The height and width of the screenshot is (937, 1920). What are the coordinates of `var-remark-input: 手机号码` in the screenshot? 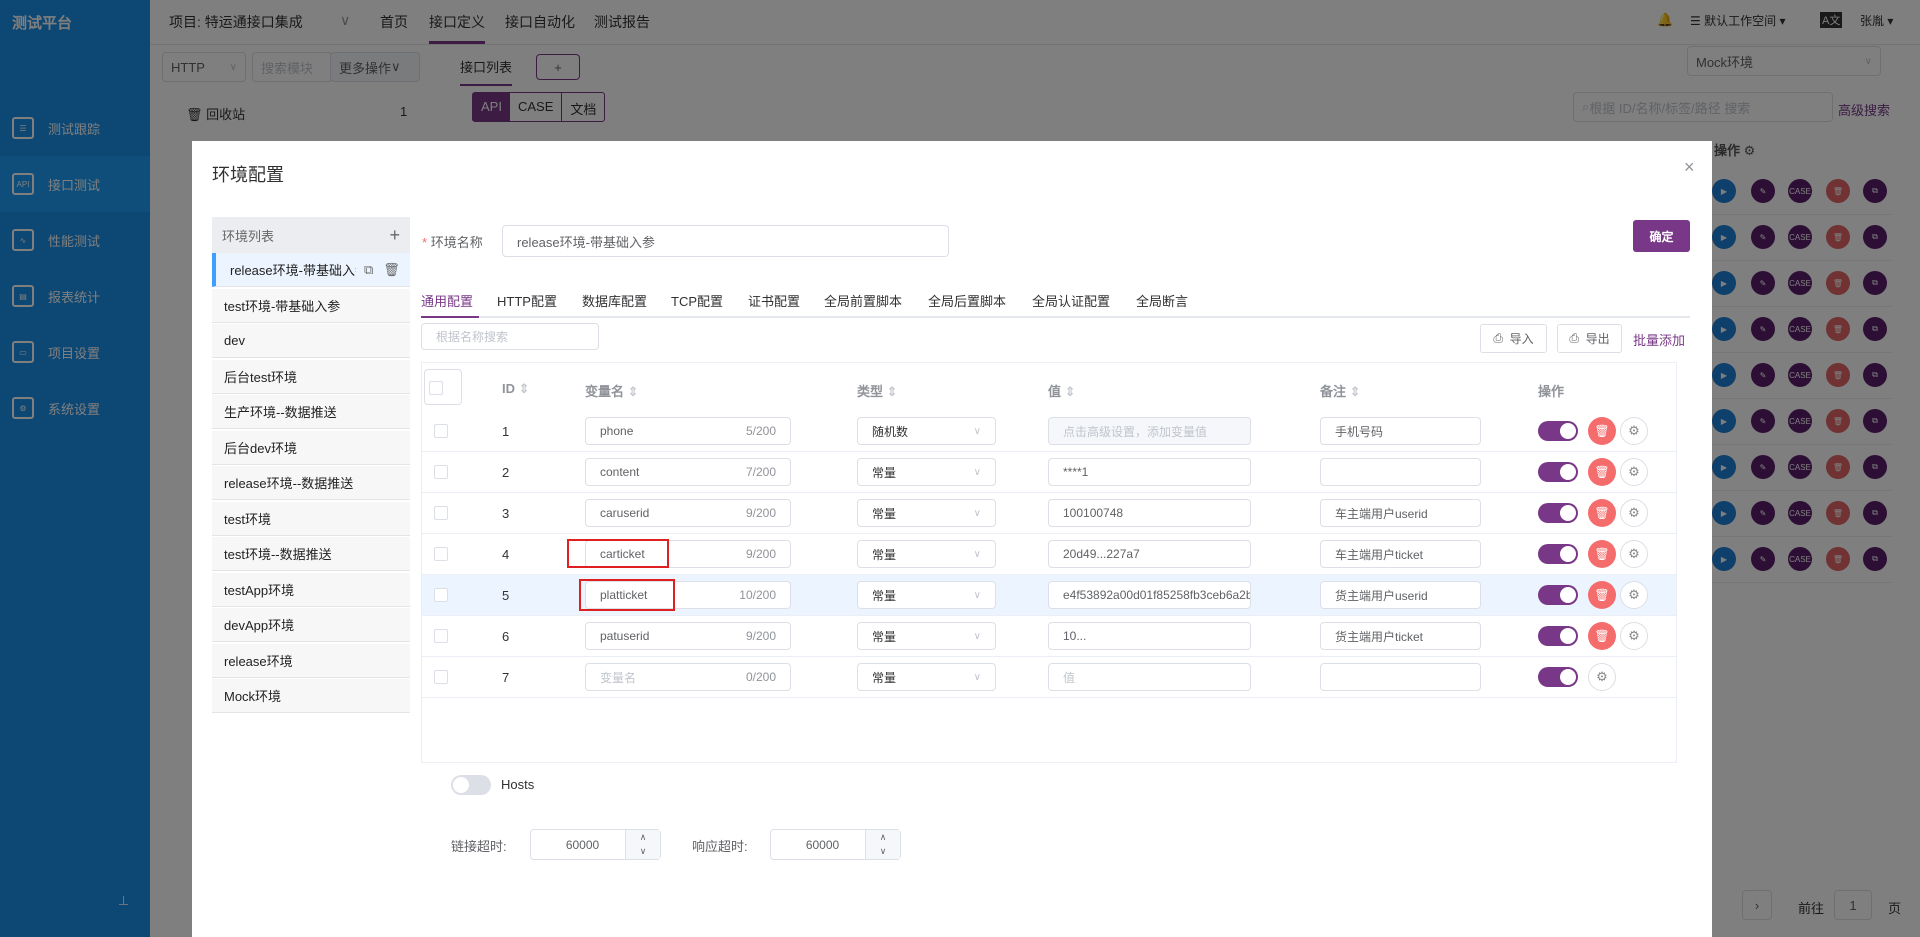 It's located at (1400, 431).